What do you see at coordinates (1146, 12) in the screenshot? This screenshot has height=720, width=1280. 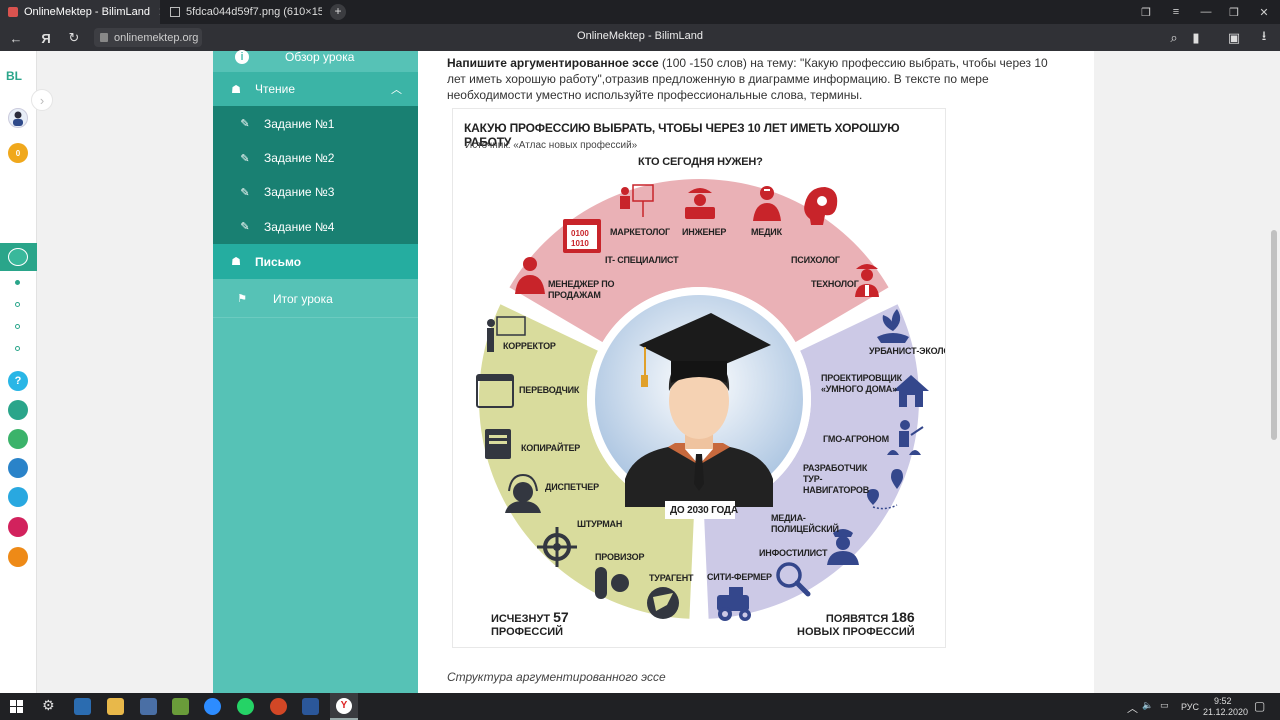 I see `bookmarks-panel-icon: ❐` at bounding box center [1146, 12].